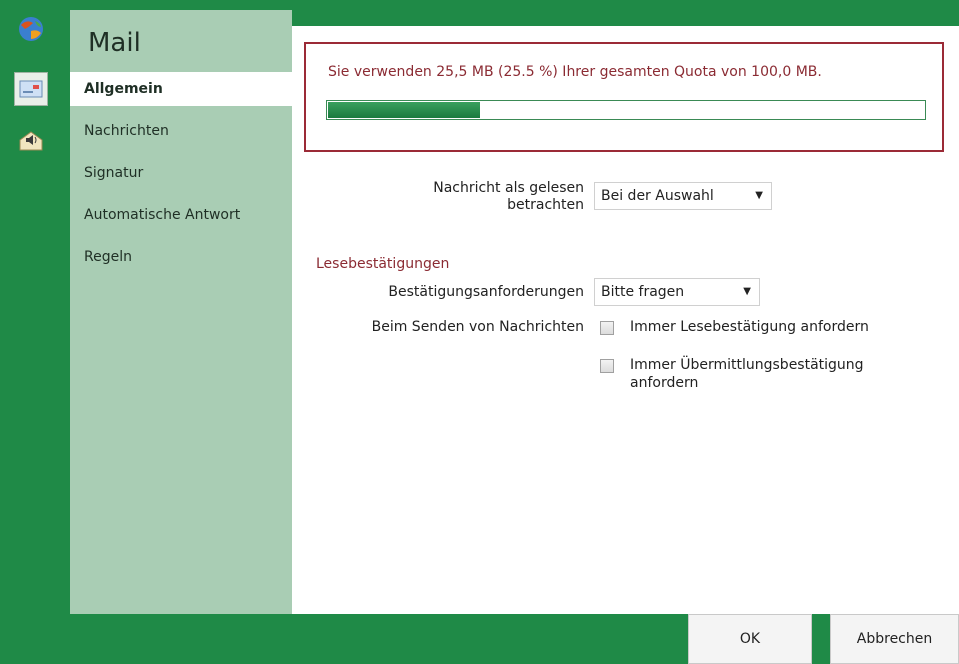 The height and width of the screenshot is (664, 959). What do you see at coordinates (479, 5) in the screenshot?
I see `top-bar` at bounding box center [479, 5].